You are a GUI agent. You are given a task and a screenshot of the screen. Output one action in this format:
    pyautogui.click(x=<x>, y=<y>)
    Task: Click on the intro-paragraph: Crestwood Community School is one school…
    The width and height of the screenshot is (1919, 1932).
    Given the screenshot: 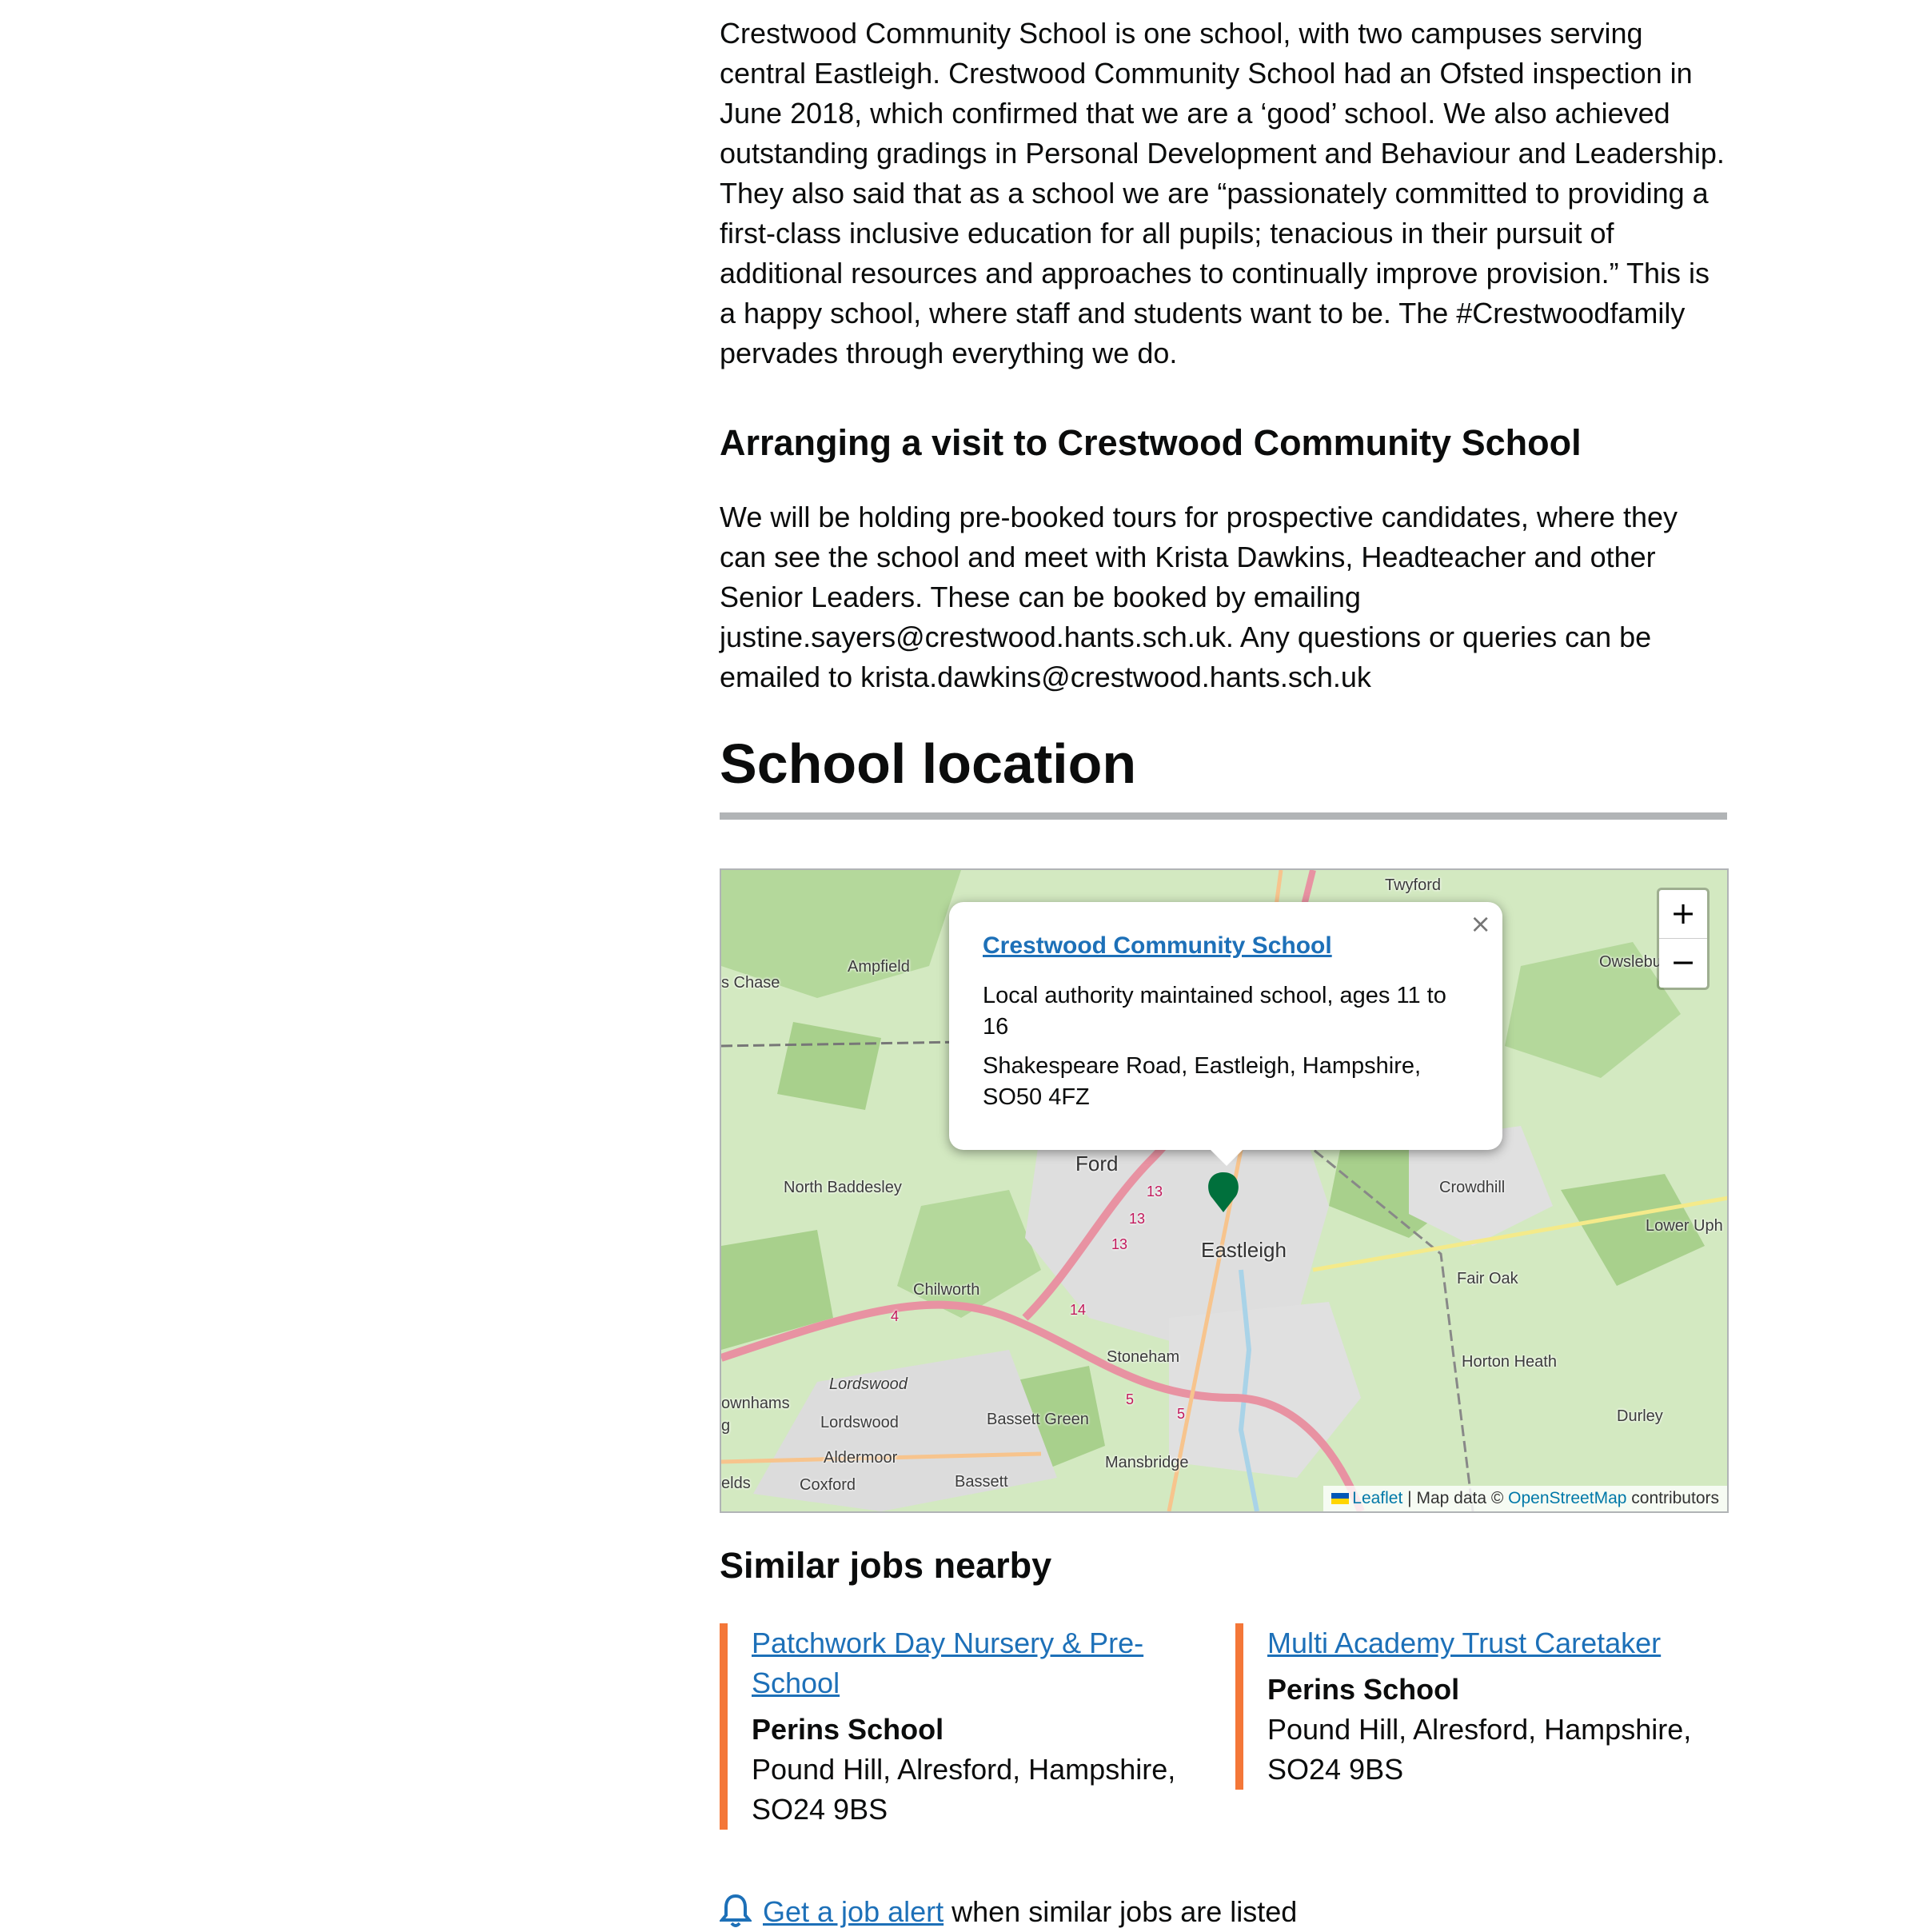 What is the action you would take?
    pyautogui.click(x=1222, y=193)
    